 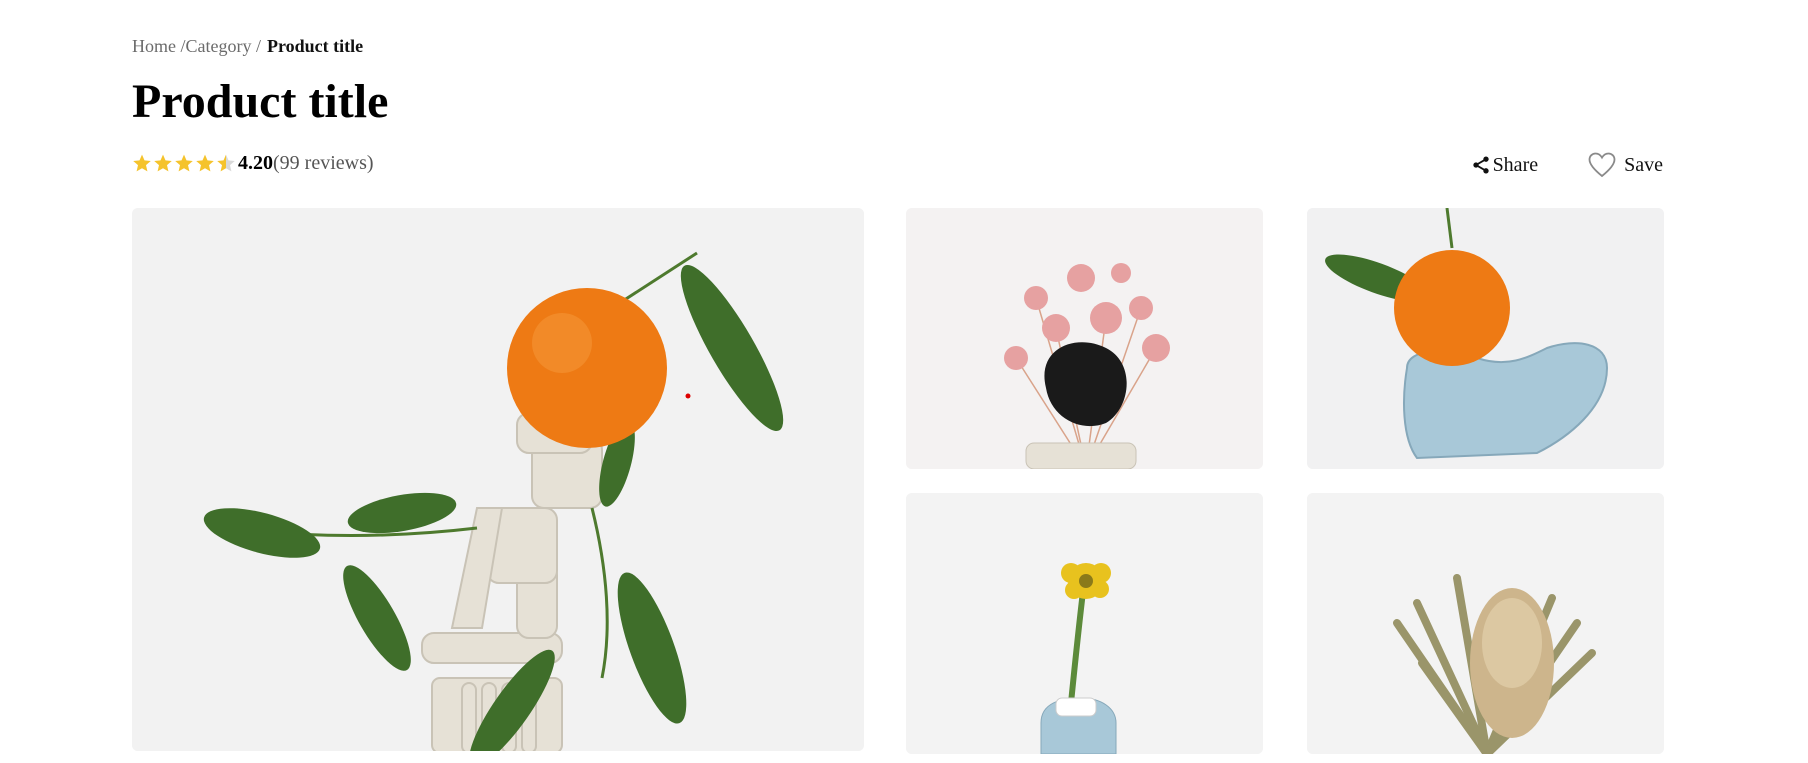 What do you see at coordinates (1602, 165) in the screenshot?
I see `heart-icon` at bounding box center [1602, 165].